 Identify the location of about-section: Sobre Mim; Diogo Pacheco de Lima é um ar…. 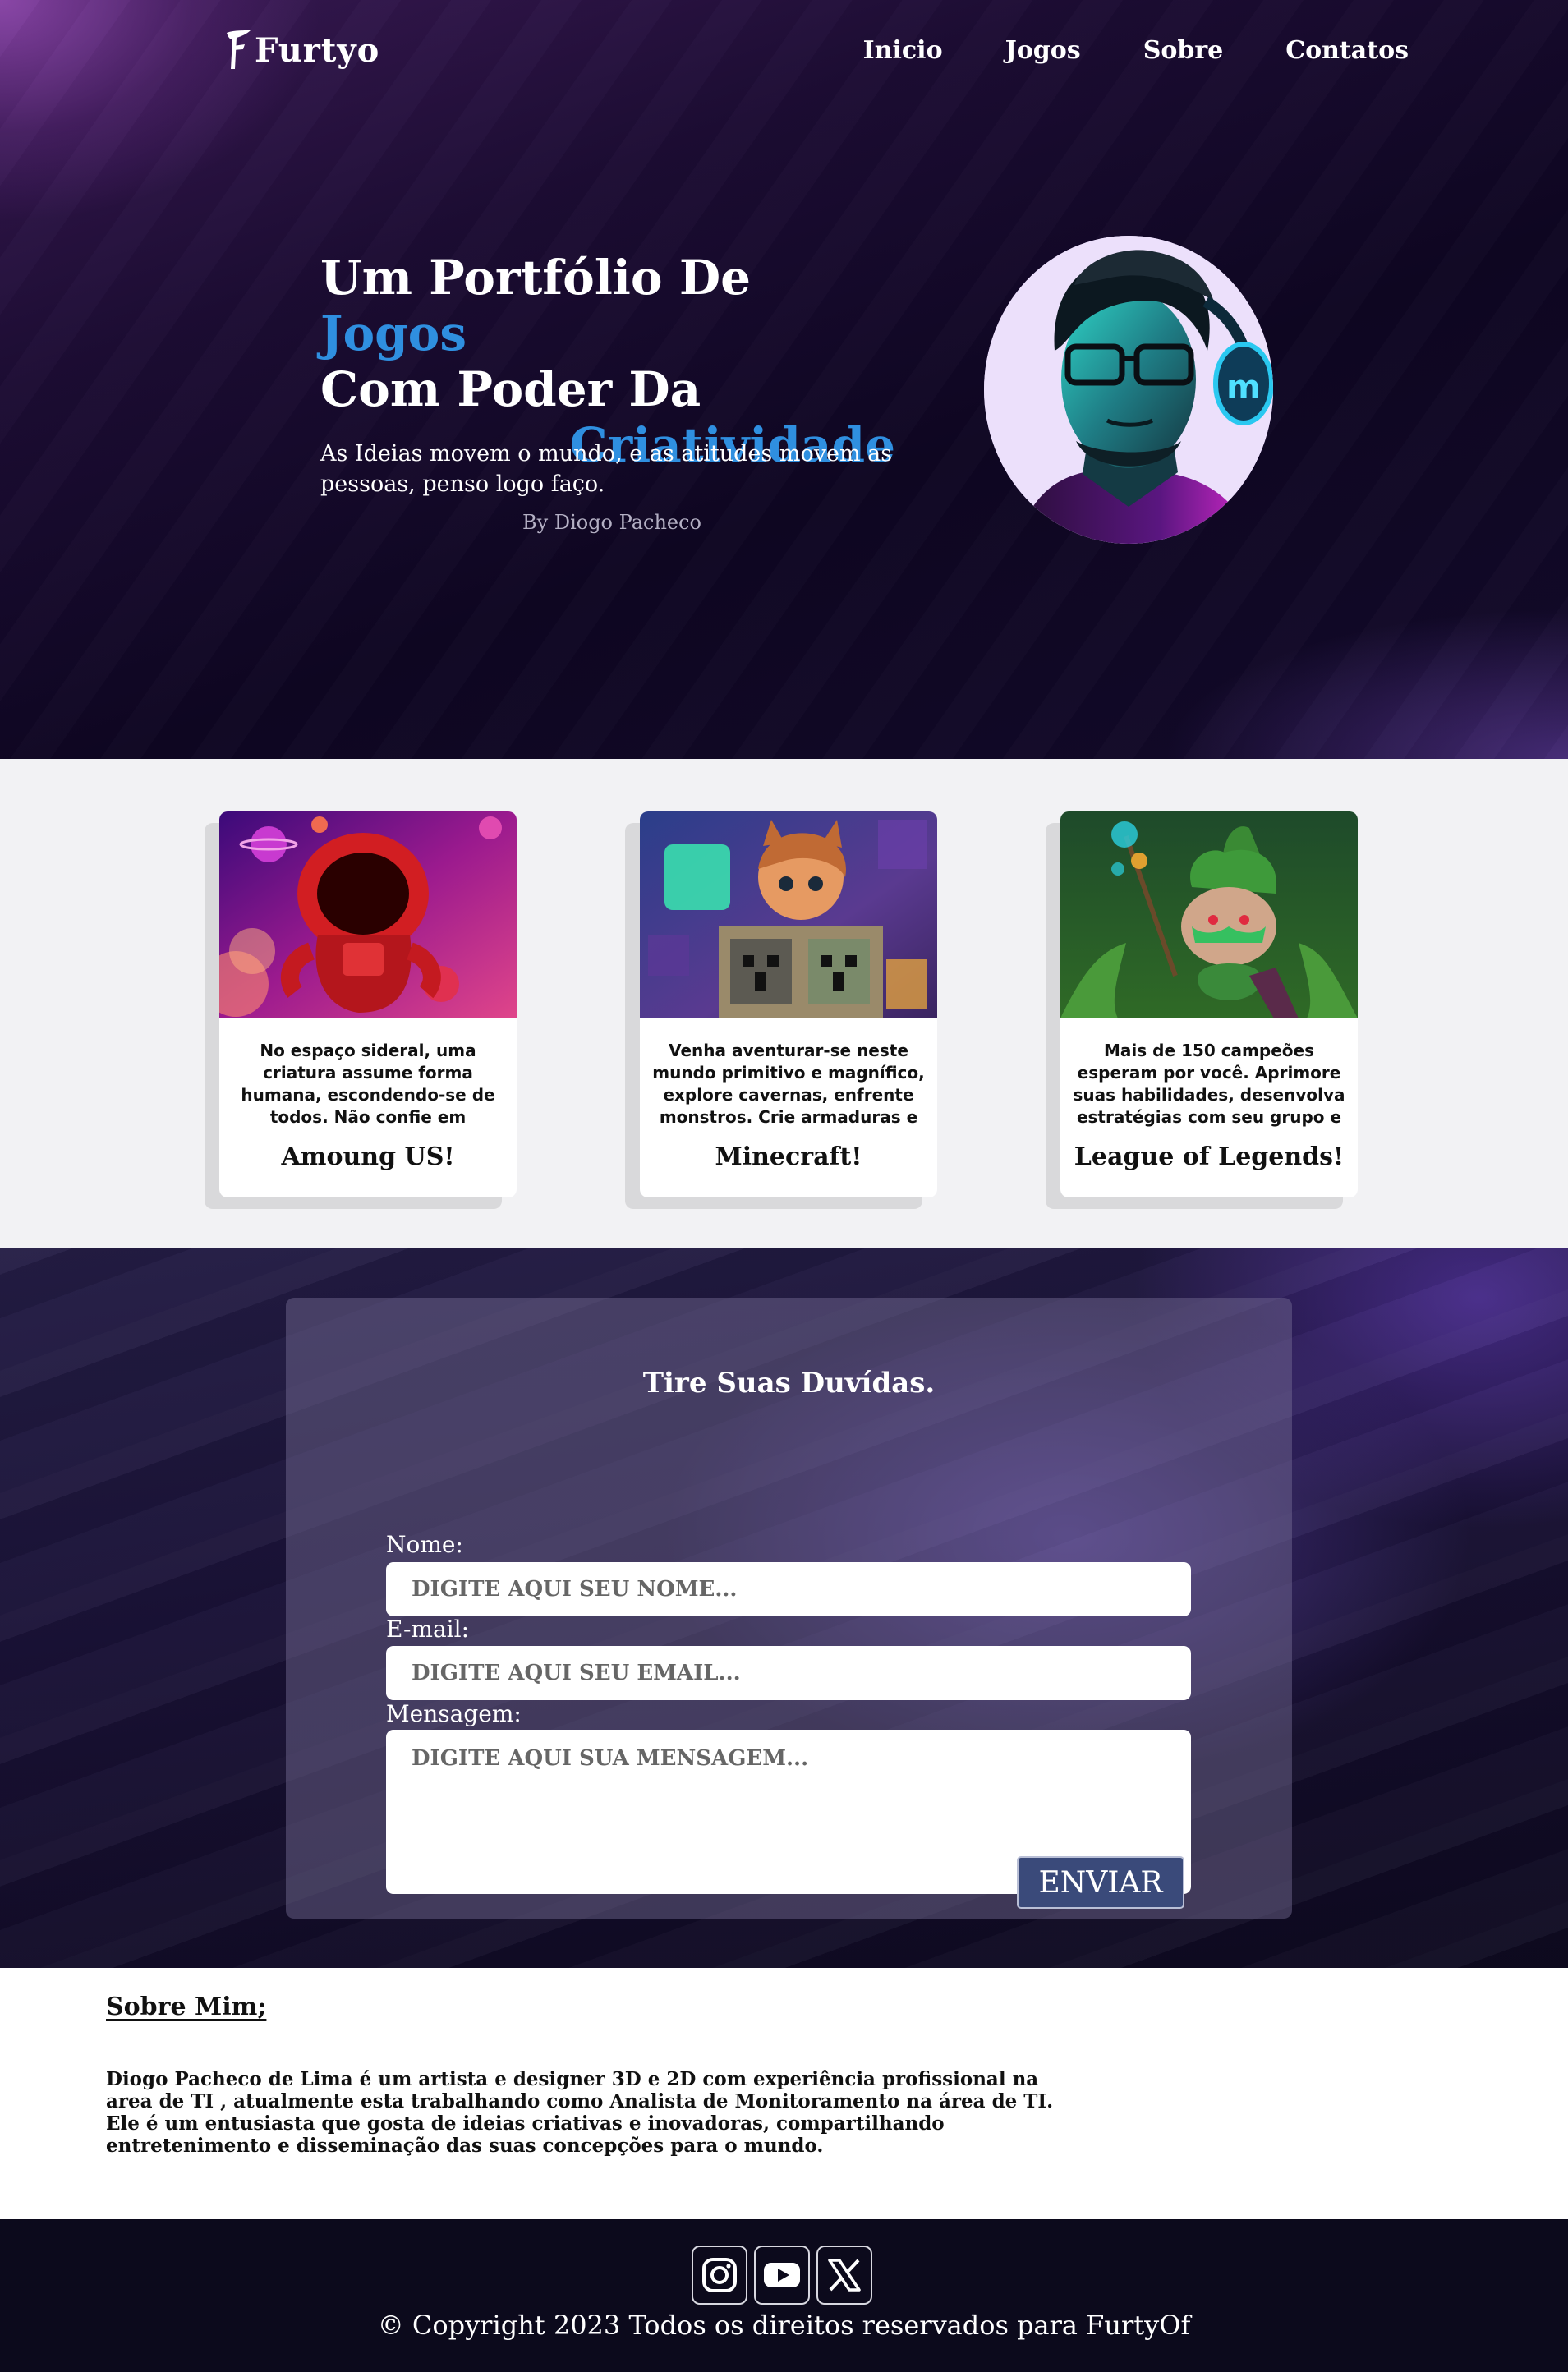
(784, 2093).